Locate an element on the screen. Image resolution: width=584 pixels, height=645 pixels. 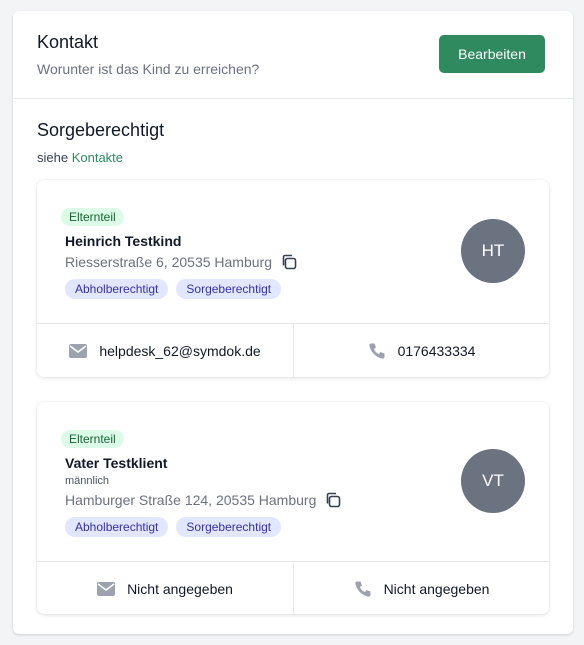
avatar: HT is located at coordinates (493, 251).